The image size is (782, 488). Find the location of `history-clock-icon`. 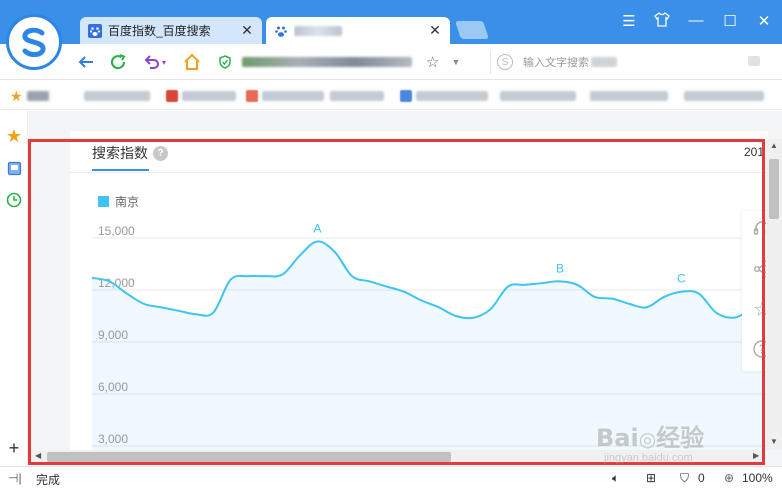

history-clock-icon is located at coordinates (14, 200).